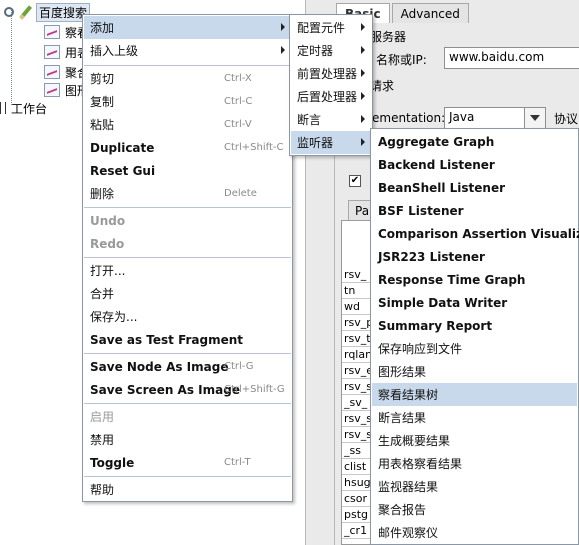 This screenshot has height=545, width=579. What do you see at coordinates (47, 12) in the screenshot?
I see `tree-node-root: 百度搜索` at bounding box center [47, 12].